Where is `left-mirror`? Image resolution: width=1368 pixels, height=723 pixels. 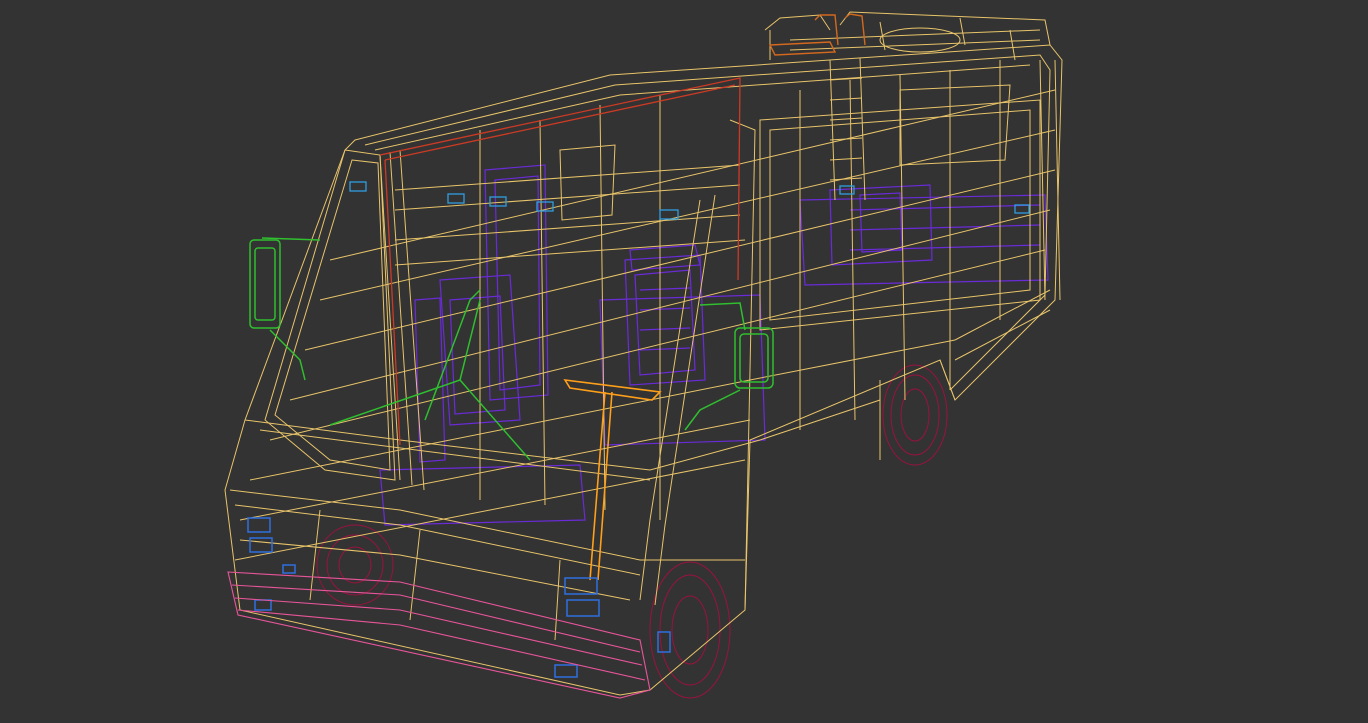 left-mirror is located at coordinates (285, 309).